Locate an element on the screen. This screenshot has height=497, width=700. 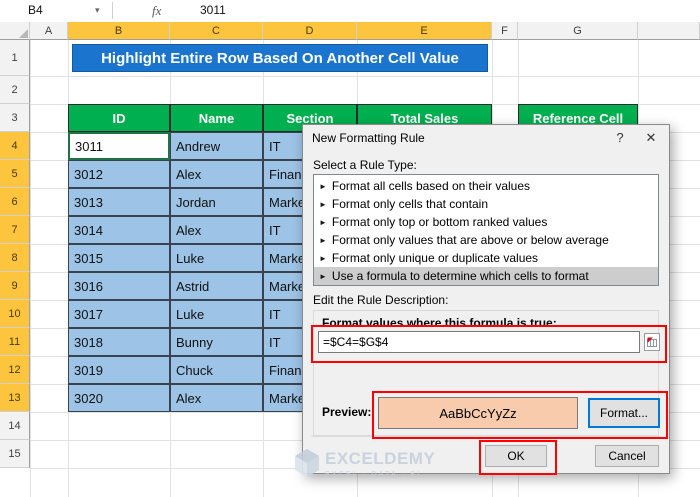
select-all-triangle-icon is located at coordinates (23, 33).